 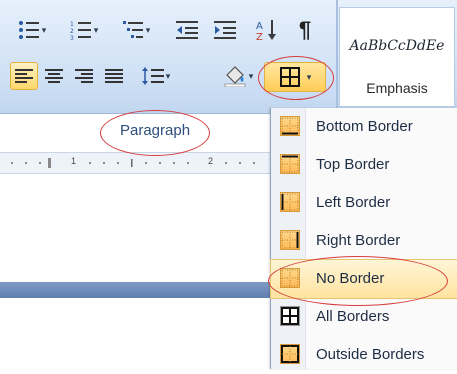 What do you see at coordinates (74, 161) in the screenshot?
I see `ruler-mark-1: 1` at bounding box center [74, 161].